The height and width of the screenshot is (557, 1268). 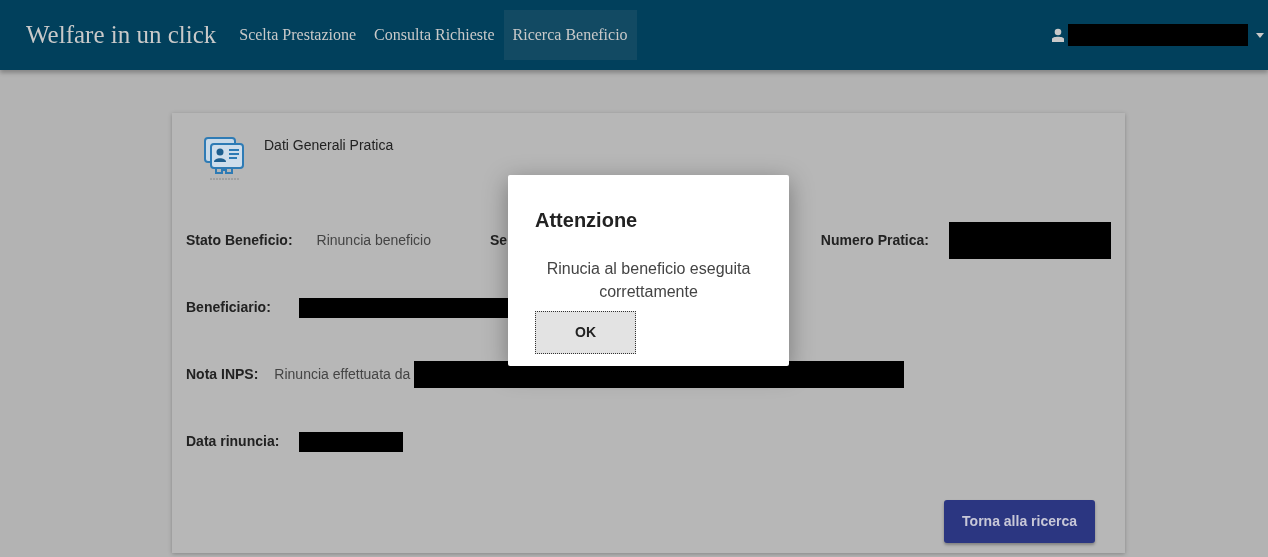 I want to click on field-label: Stato Beneficio:, so click(x=239, y=240).